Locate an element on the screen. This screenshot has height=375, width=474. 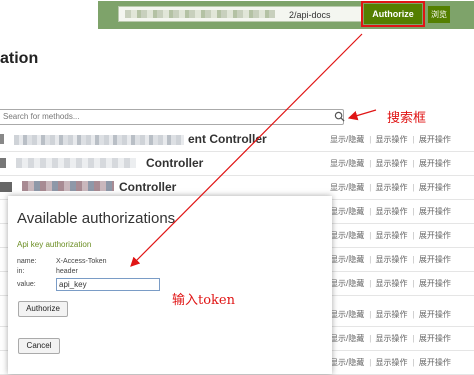
in-label: in: is located at coordinates (21, 271).